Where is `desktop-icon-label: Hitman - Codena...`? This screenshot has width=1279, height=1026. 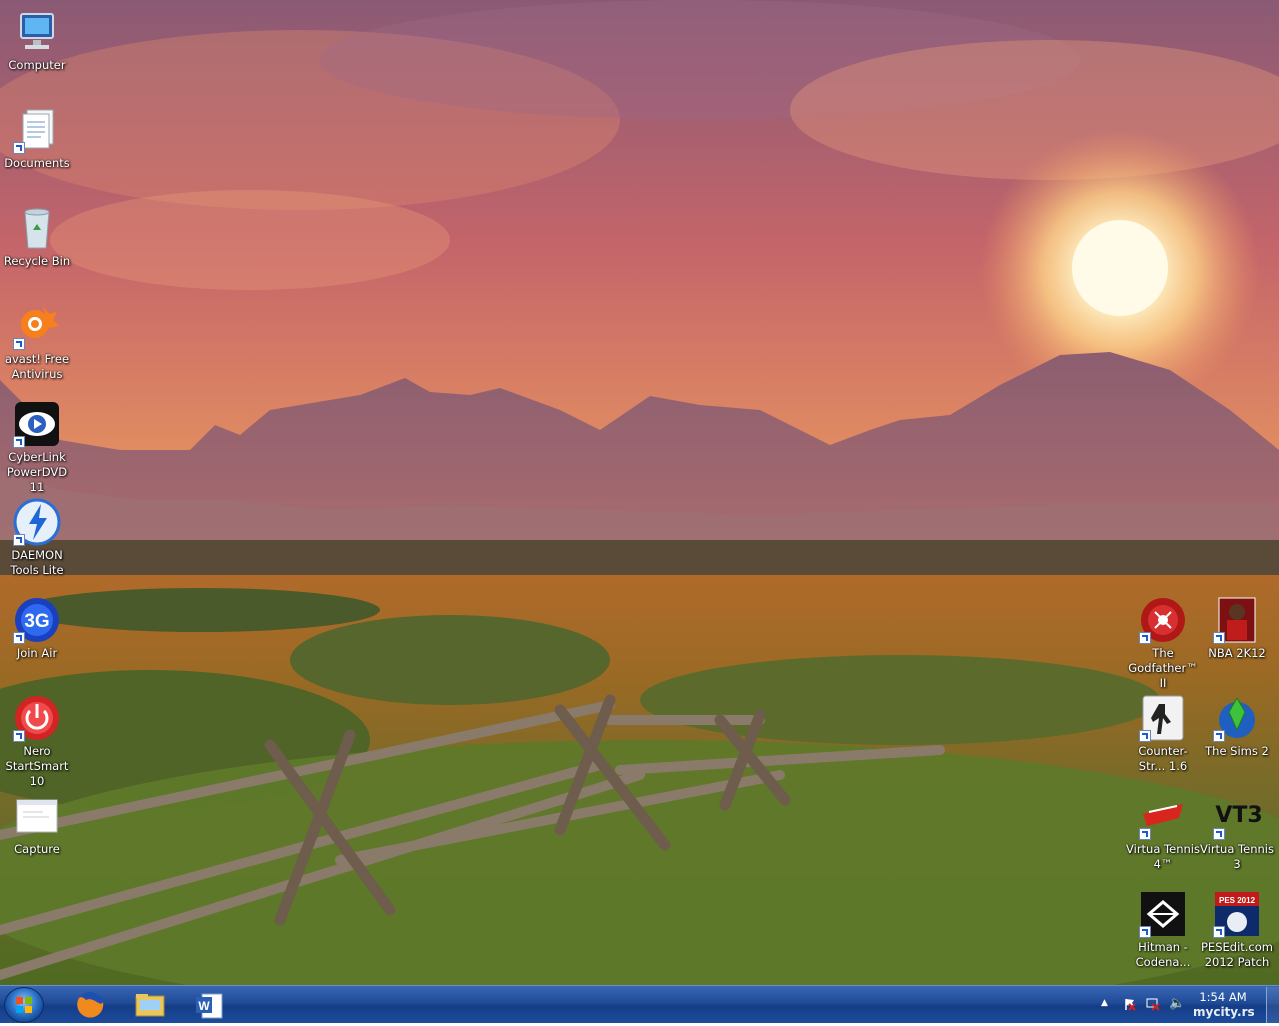
desktop-icon-label: Hitman - Codena... is located at coordinates (1163, 954).